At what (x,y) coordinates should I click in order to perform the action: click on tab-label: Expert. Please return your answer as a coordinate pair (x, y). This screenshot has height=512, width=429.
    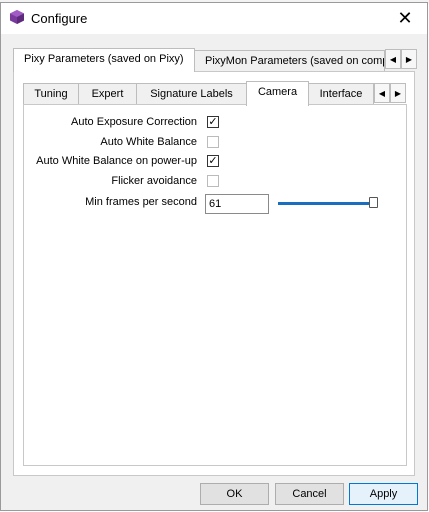
    Looking at the image, I should click on (107, 94).